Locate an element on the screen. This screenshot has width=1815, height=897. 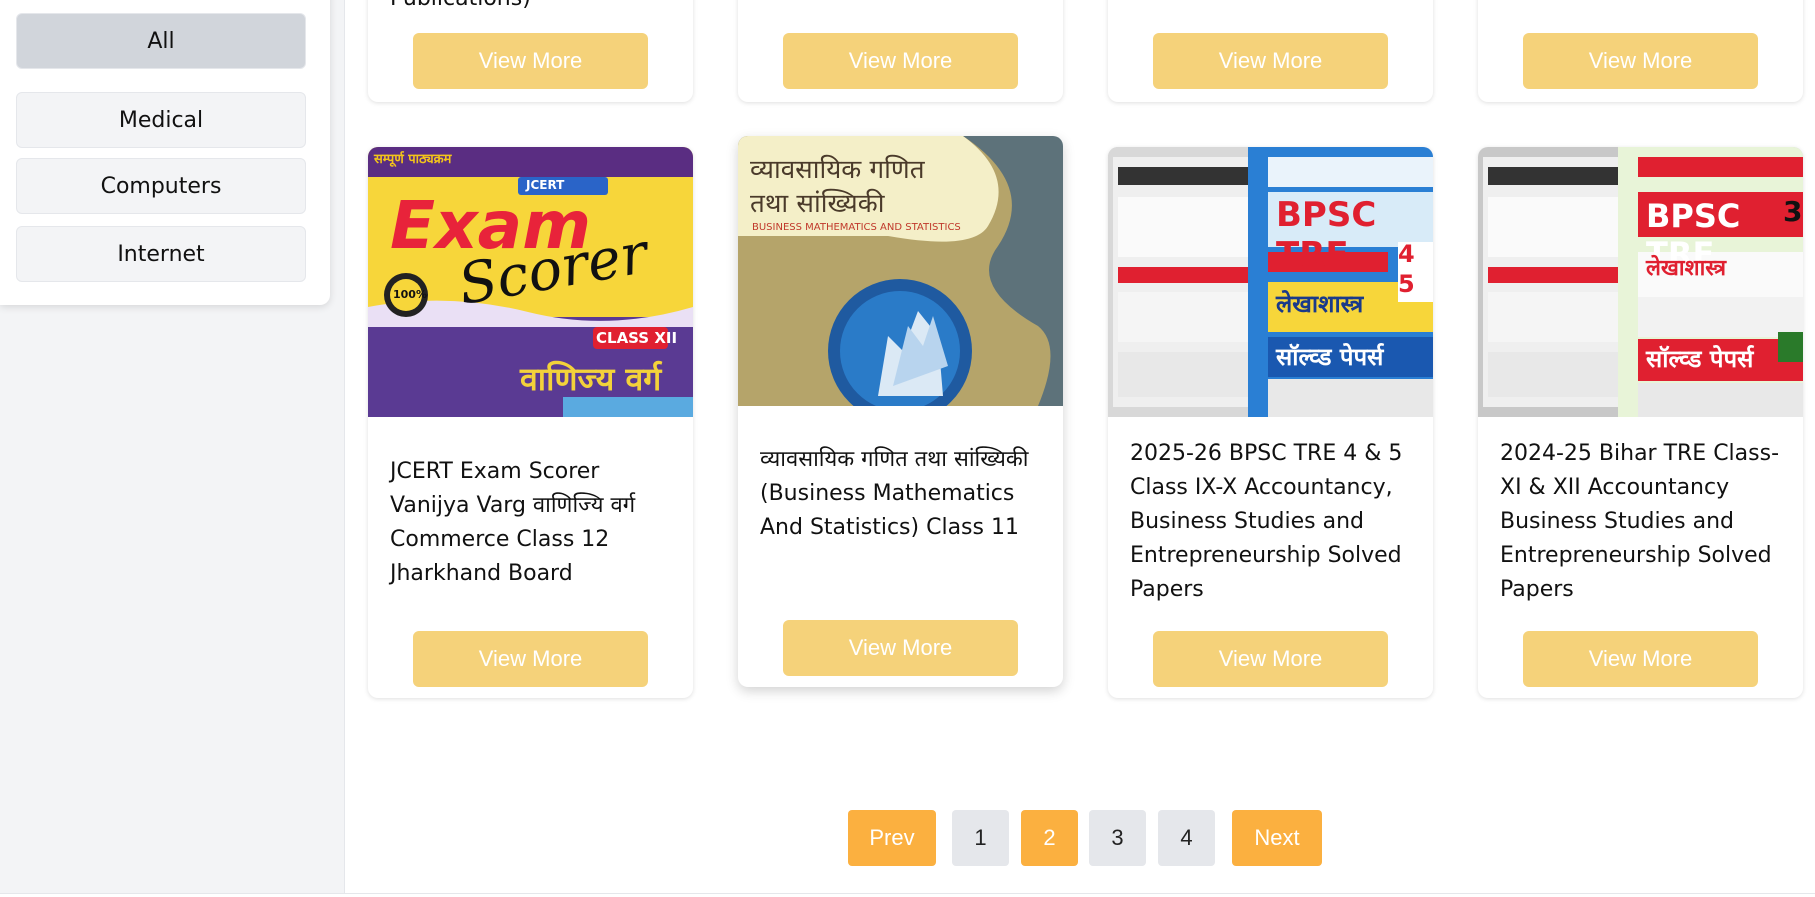
cover-hindi-title-1: व्यावसायिक गणित is located at coordinates (837, 170).